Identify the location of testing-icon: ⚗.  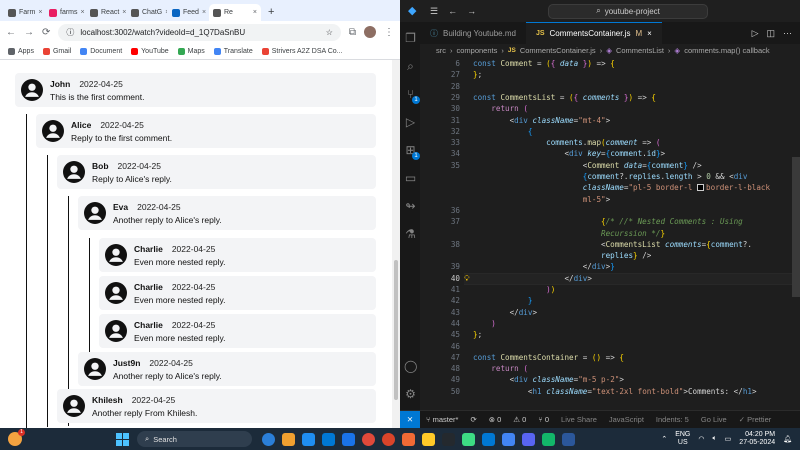
(410, 234).